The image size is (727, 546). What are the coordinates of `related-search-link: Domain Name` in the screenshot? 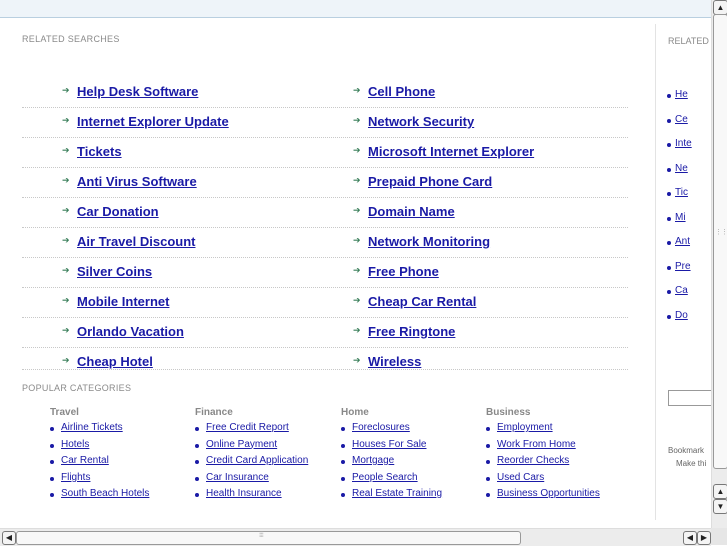 It's located at (411, 211).